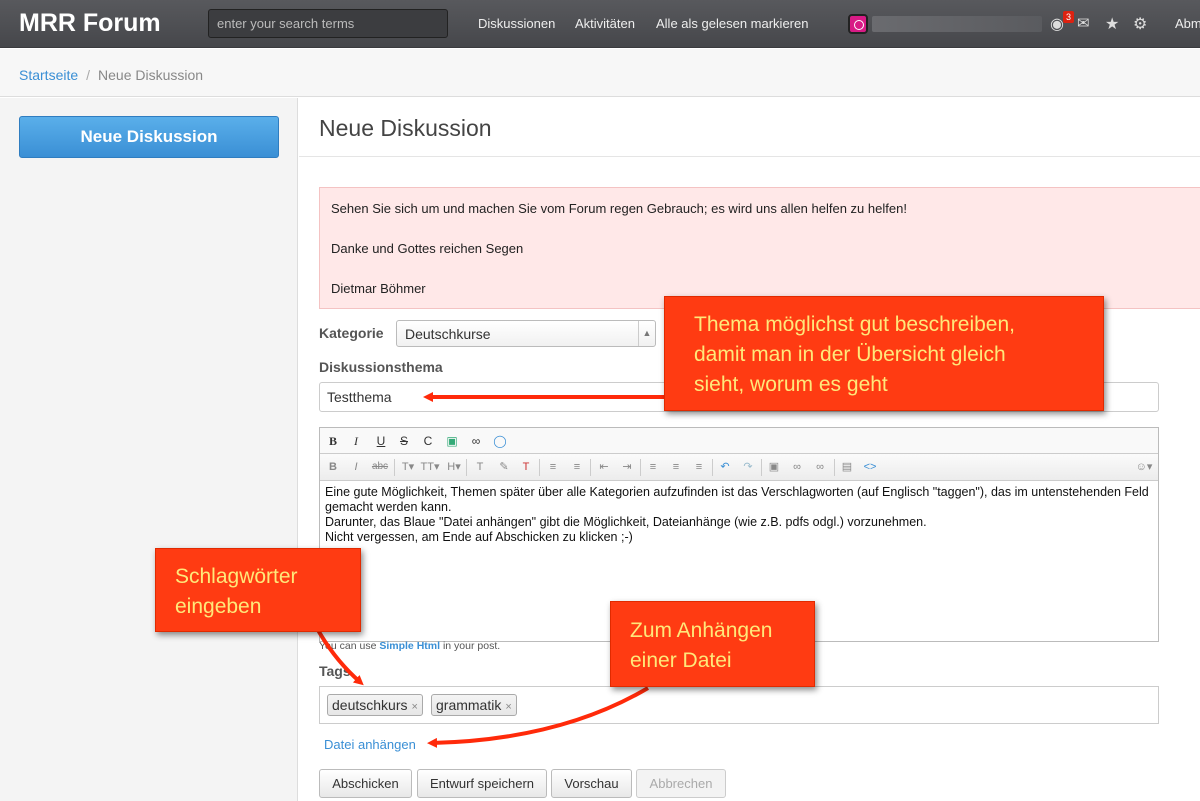 This screenshot has width=1200, height=801. What do you see at coordinates (378, 288) in the screenshot?
I see `notice-line: Dietmar Böhmer` at bounding box center [378, 288].